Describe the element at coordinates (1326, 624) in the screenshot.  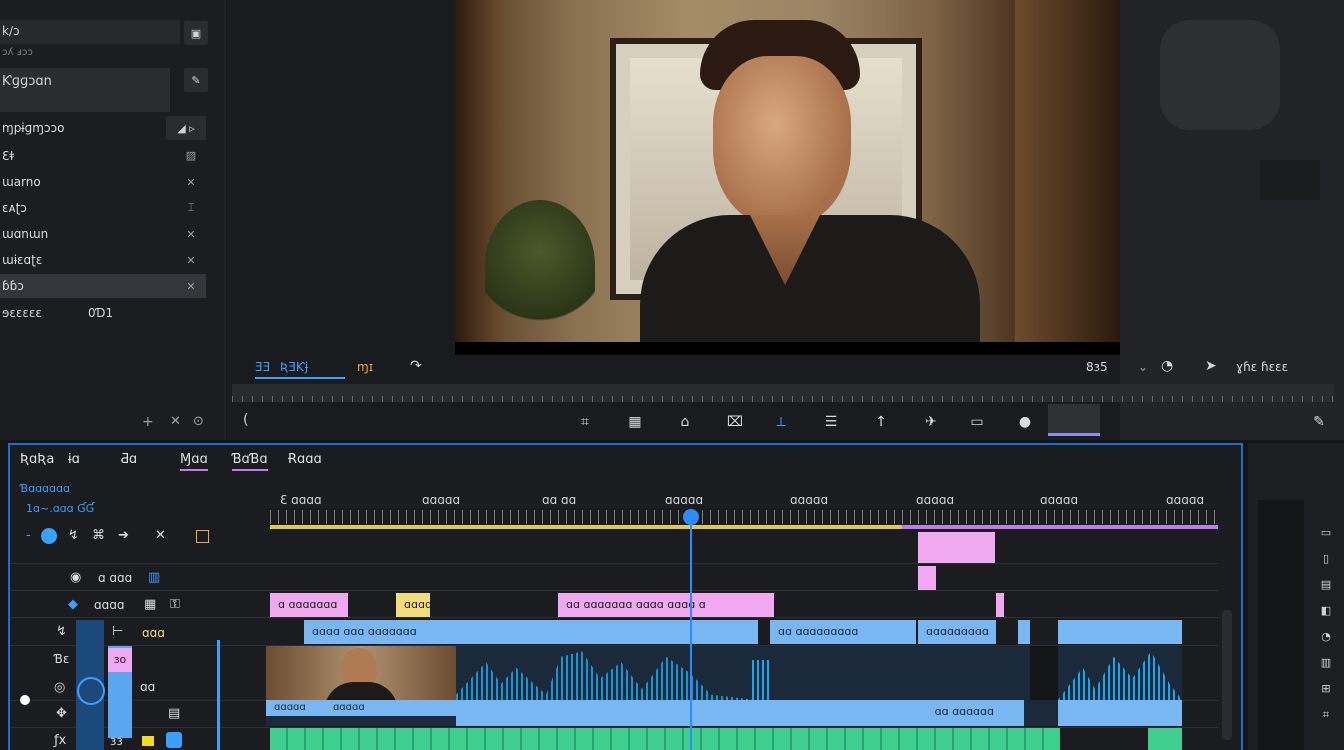
I see `side-icons: ▭ ▯ ▤ ◧ ◔ ▥ ⊞ ⌗` at that location.